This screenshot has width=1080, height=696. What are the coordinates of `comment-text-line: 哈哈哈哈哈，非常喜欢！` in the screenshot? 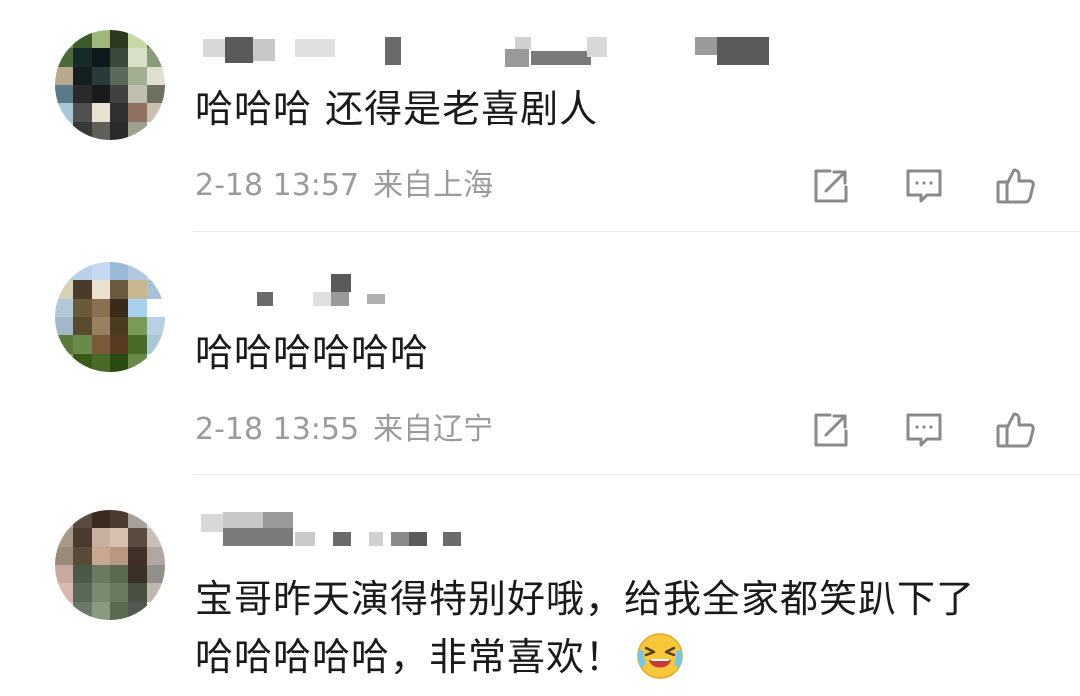 It's located at (617, 658).